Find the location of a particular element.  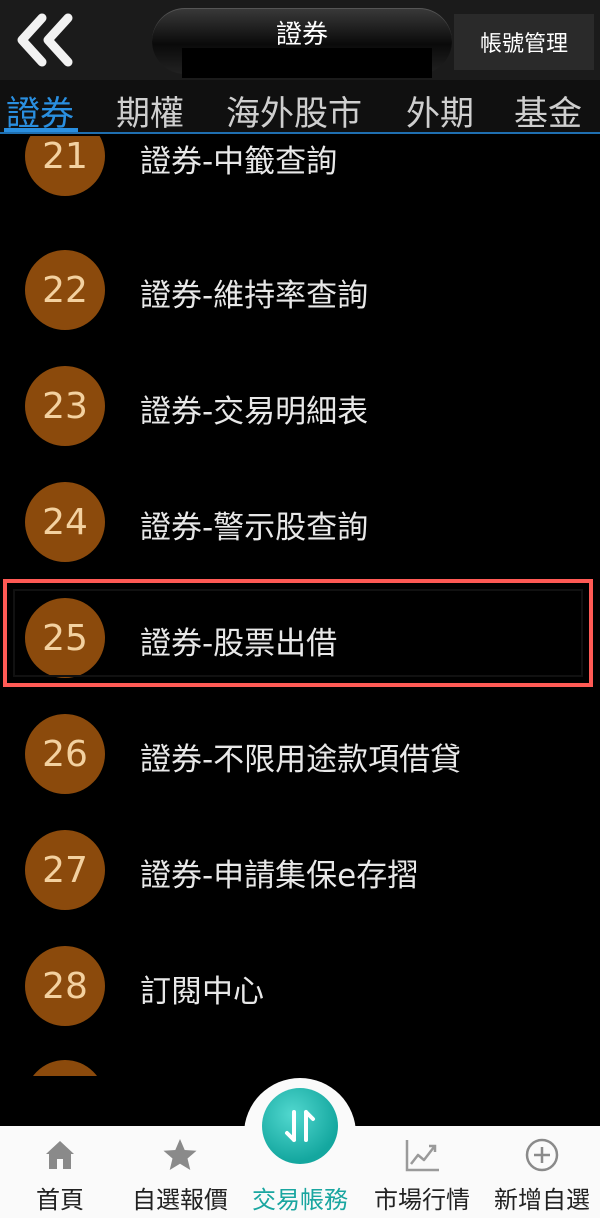

nav-home-label: 首頁 is located at coordinates (60, 1200).